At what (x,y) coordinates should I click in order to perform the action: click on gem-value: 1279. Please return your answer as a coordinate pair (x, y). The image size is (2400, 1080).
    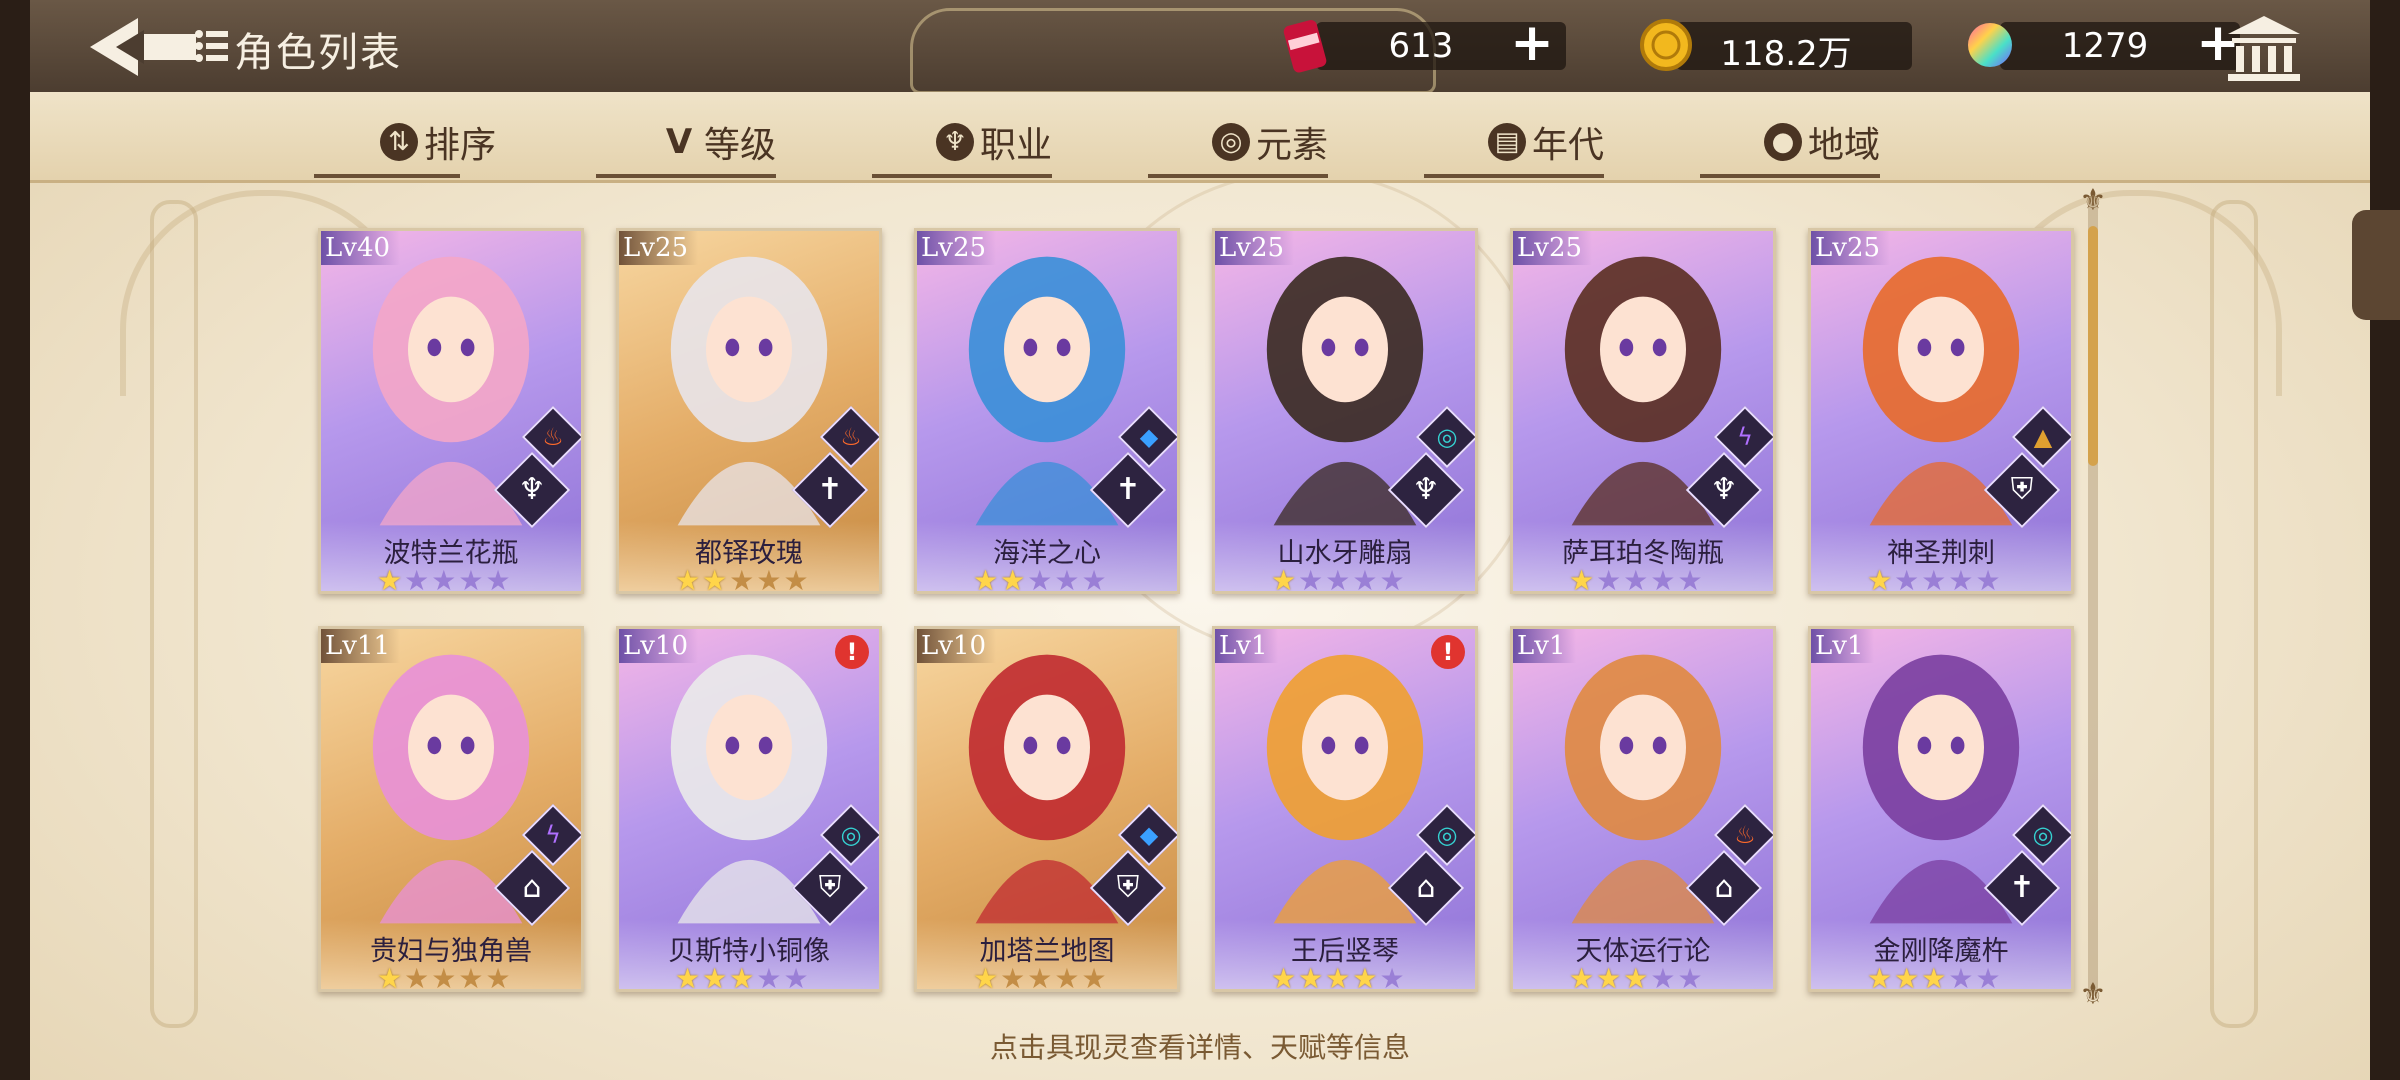
    Looking at the image, I should click on (2105, 46).